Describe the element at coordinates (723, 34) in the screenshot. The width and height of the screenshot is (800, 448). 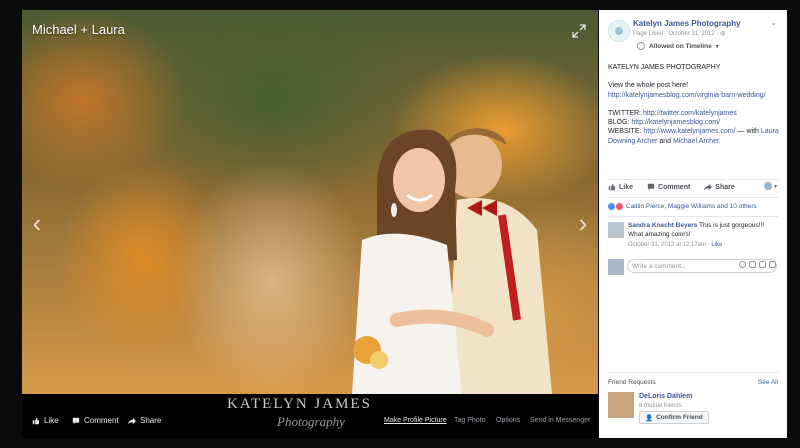
I see `globe-icon: ◍` at that location.